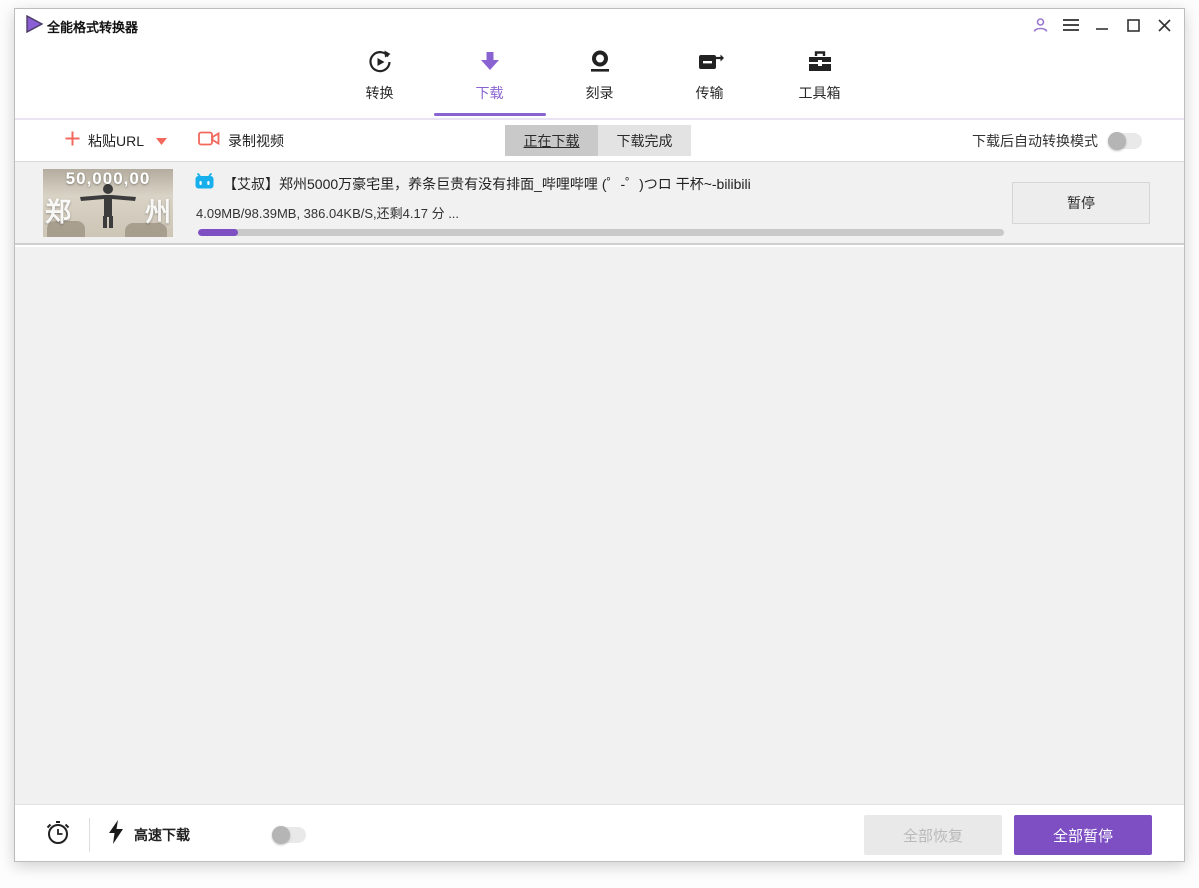 Image resolution: width=1199 pixels, height=888 pixels. I want to click on paste-url-label: 粘贴URL, so click(116, 140).